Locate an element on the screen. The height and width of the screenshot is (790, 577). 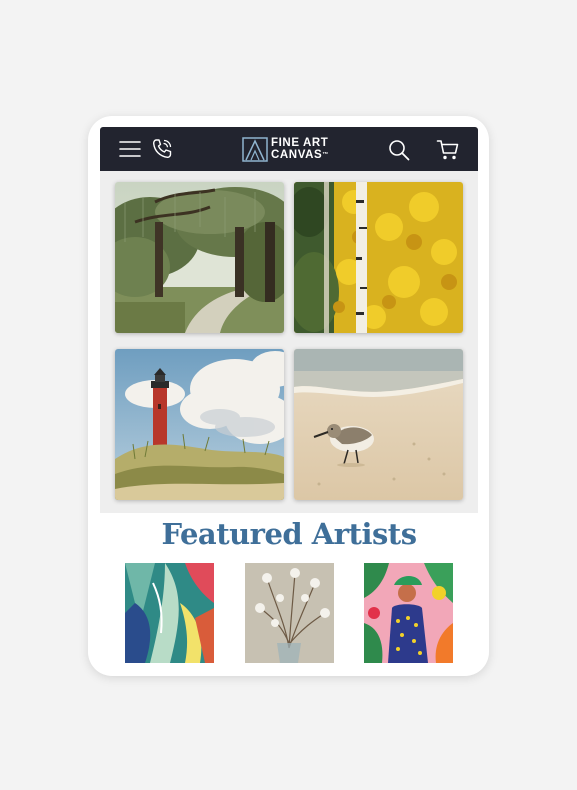
menu-icon is located at coordinates (130, 149).